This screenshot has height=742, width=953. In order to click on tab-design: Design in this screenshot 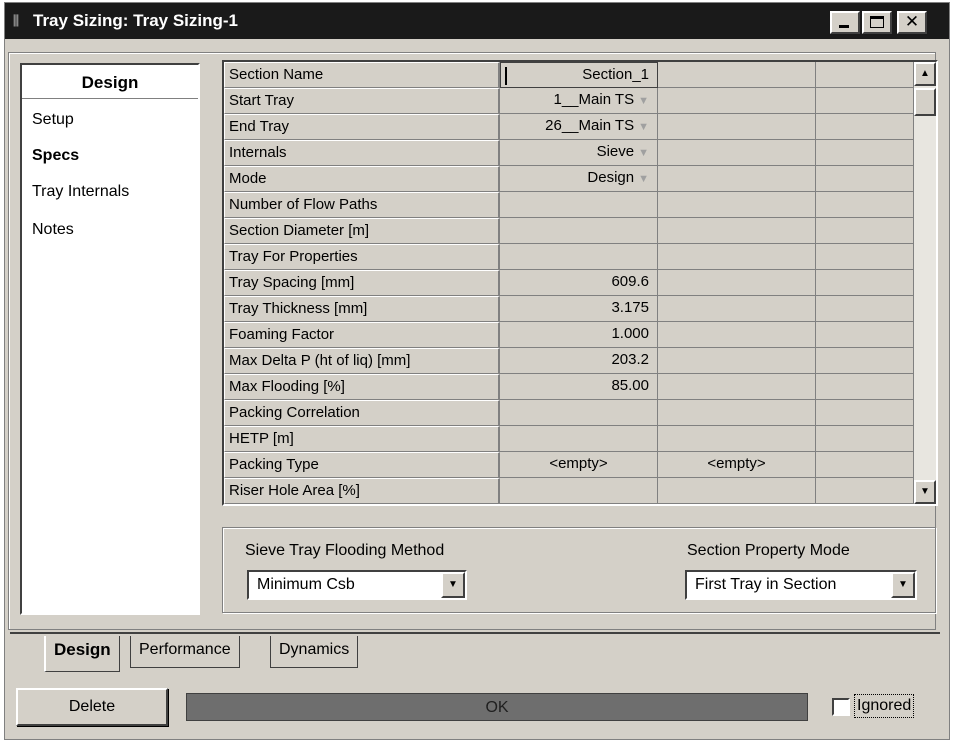, I will do `click(82, 654)`.